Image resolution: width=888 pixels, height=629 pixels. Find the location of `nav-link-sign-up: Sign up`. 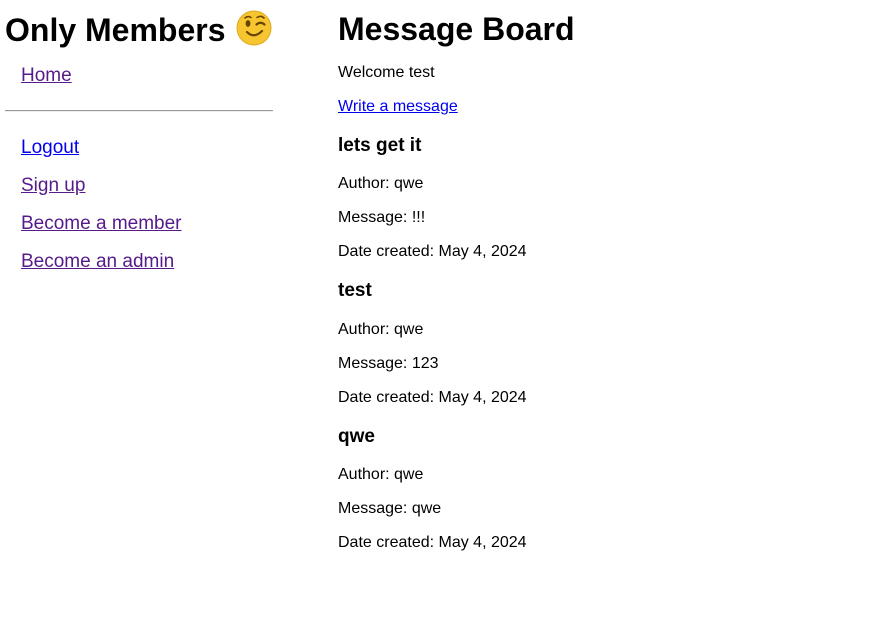

nav-link-sign-up: Sign up is located at coordinates (53, 186).